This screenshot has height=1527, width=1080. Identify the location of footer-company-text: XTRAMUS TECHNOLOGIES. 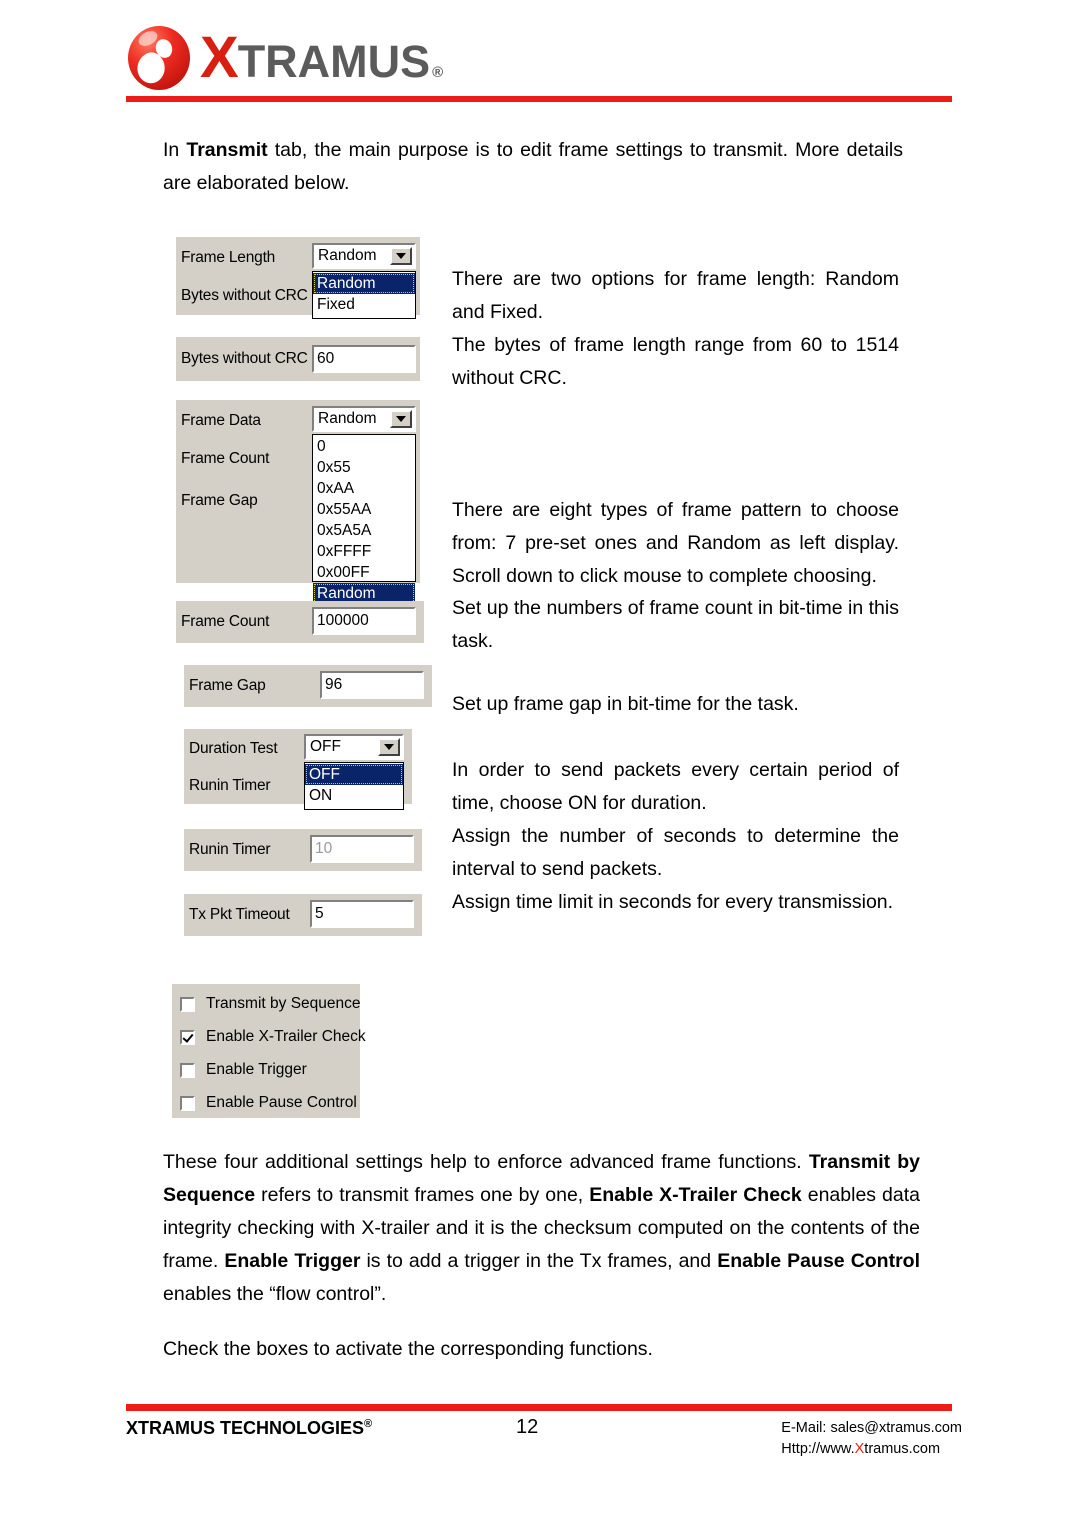
(245, 1428).